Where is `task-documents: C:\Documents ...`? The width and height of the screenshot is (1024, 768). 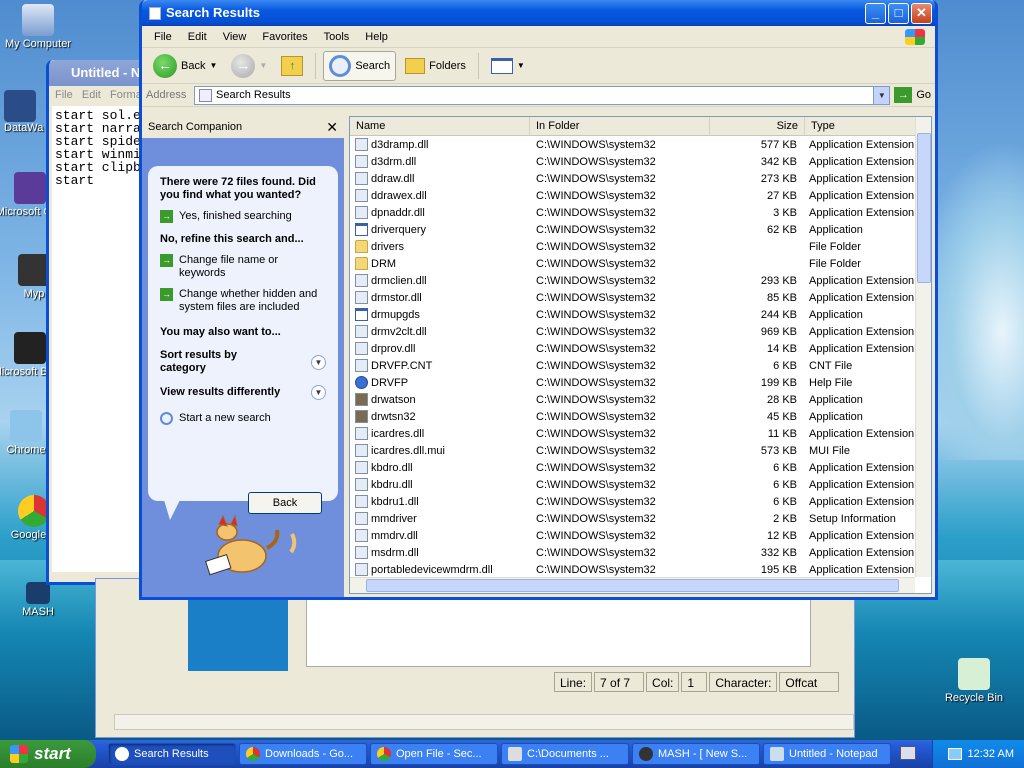 task-documents: C:\Documents ... is located at coordinates (565, 754).